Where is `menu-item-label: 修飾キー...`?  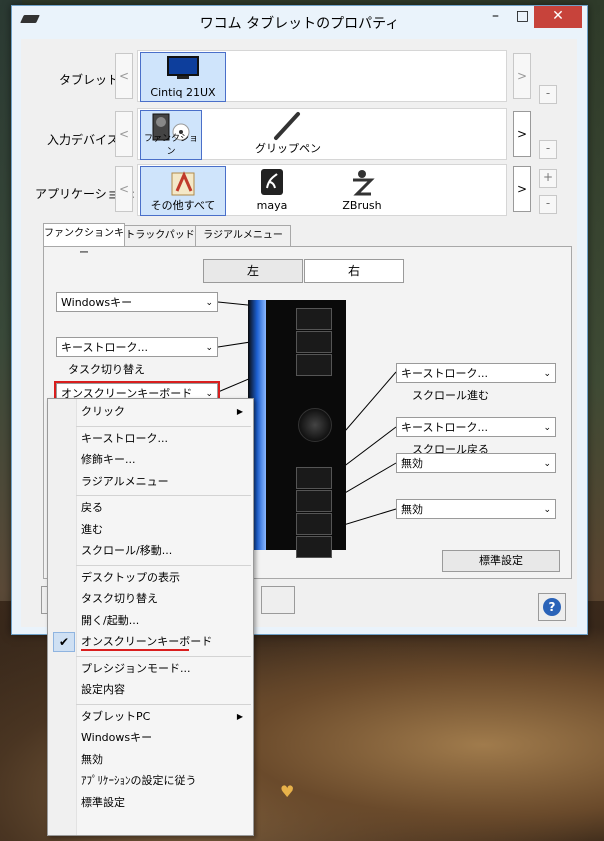 menu-item-label: 修飾キー... is located at coordinates (108, 459).